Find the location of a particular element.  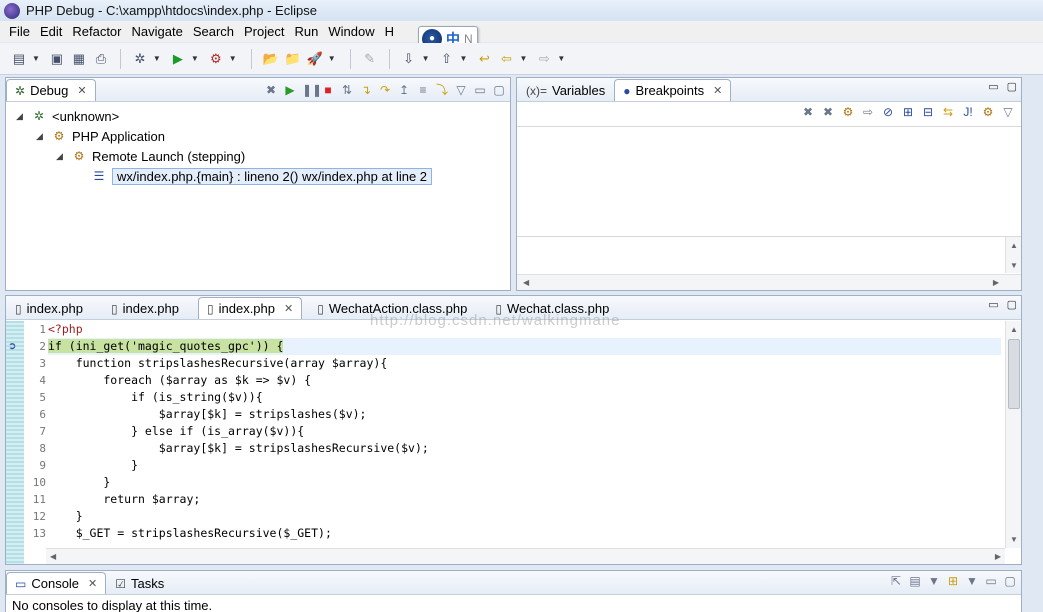

editor-gutter: ➲ is located at coordinates (15, 442).